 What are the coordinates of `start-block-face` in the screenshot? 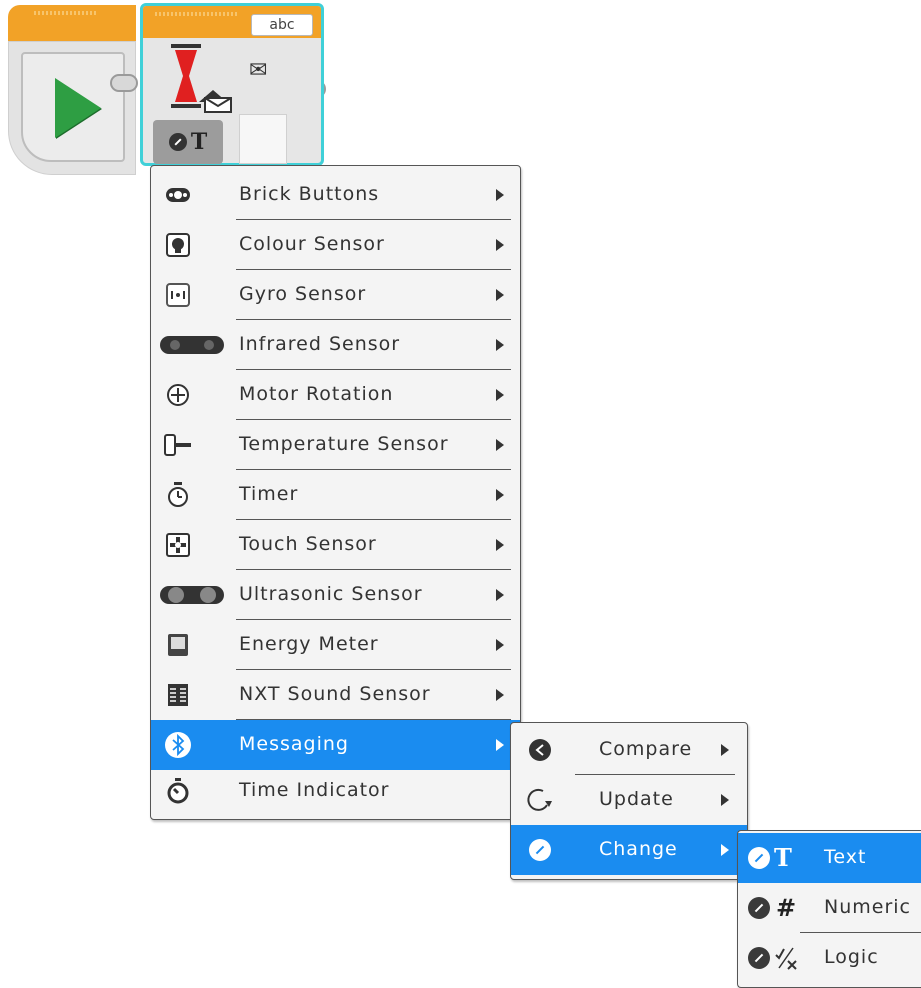 It's located at (73, 107).